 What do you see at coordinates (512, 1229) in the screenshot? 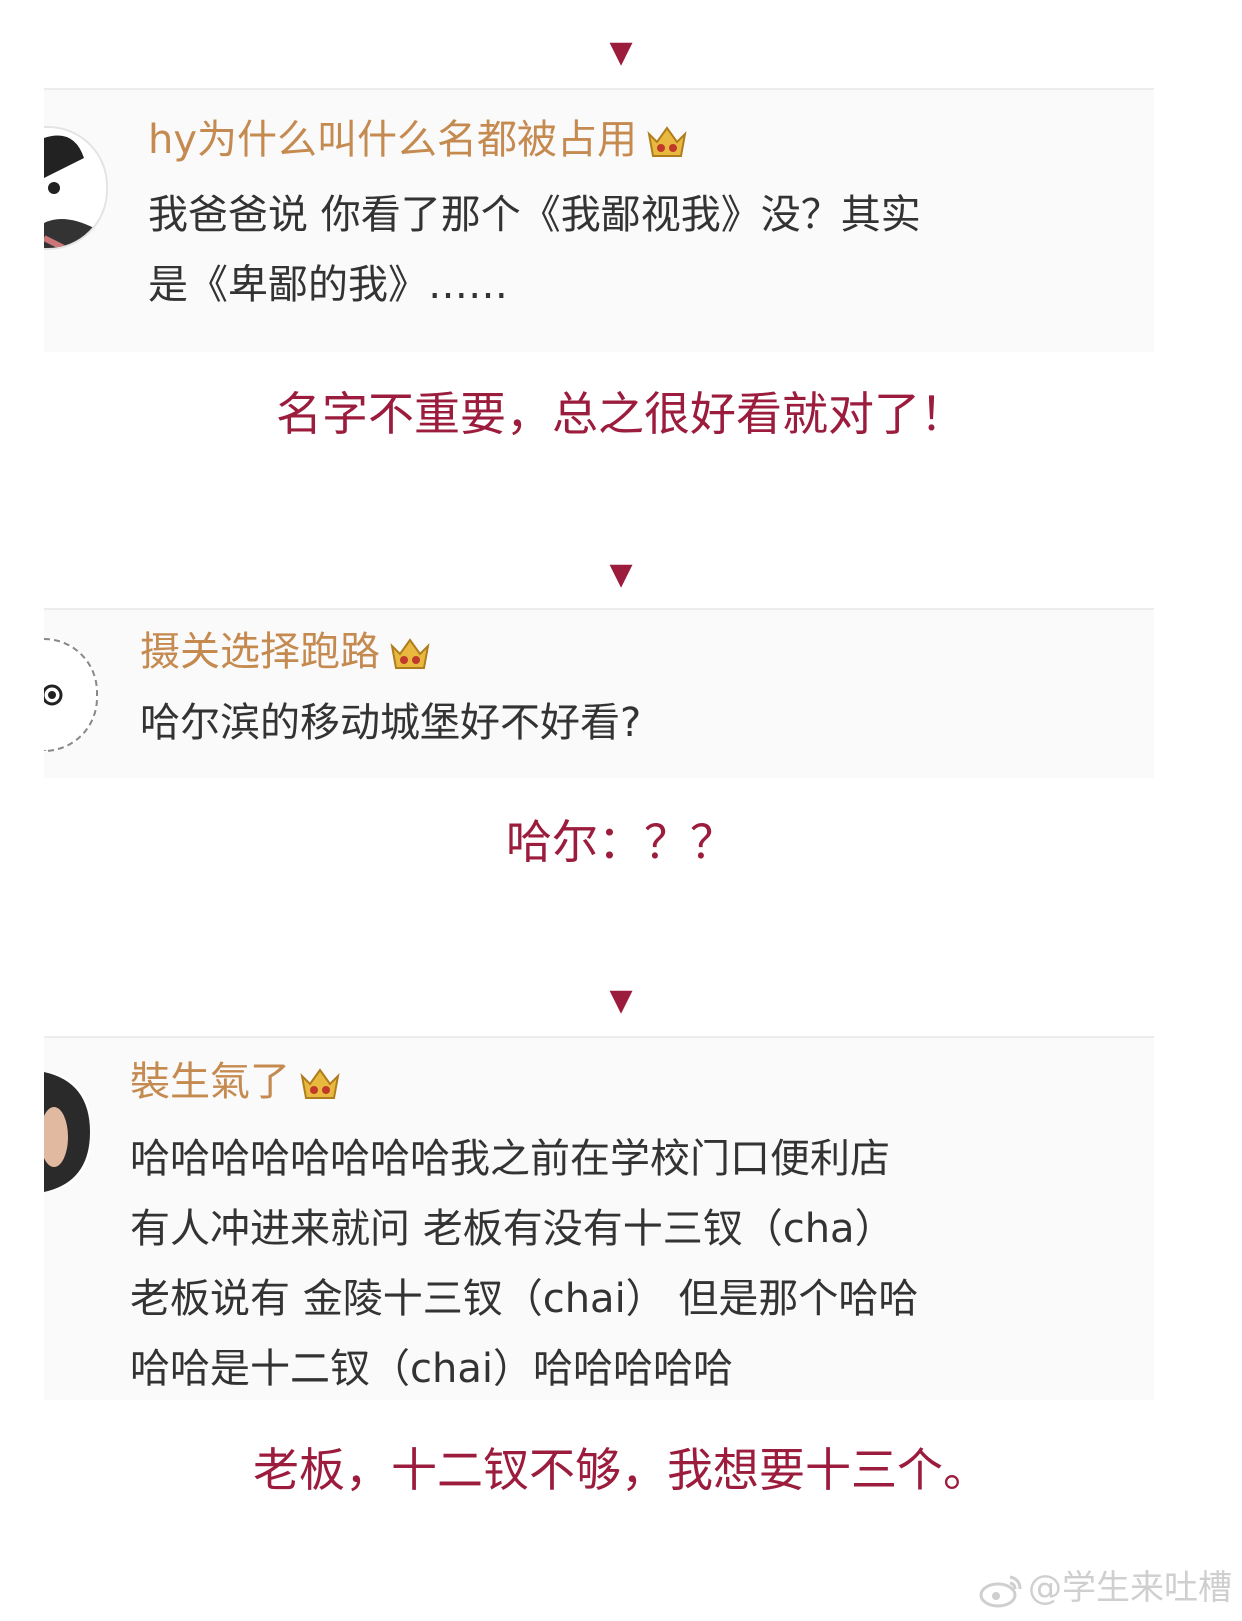
I see `comment-line: 有人冲进来就问 老板有没有十三钗（cha）` at bounding box center [512, 1229].